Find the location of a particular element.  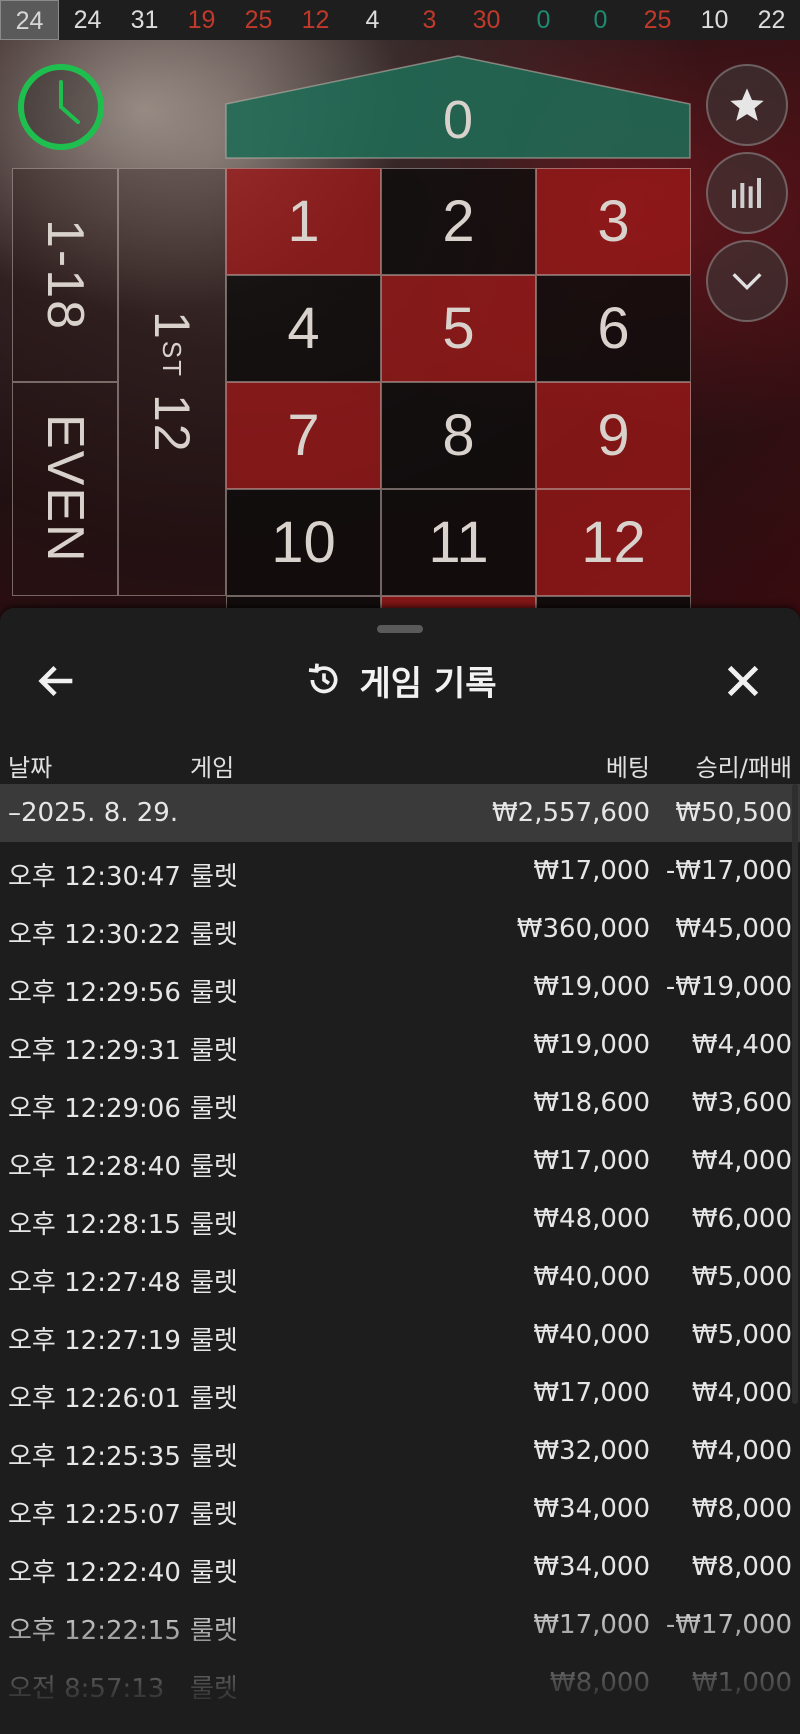

even-label: EVEN is located at coordinates (65, 489).